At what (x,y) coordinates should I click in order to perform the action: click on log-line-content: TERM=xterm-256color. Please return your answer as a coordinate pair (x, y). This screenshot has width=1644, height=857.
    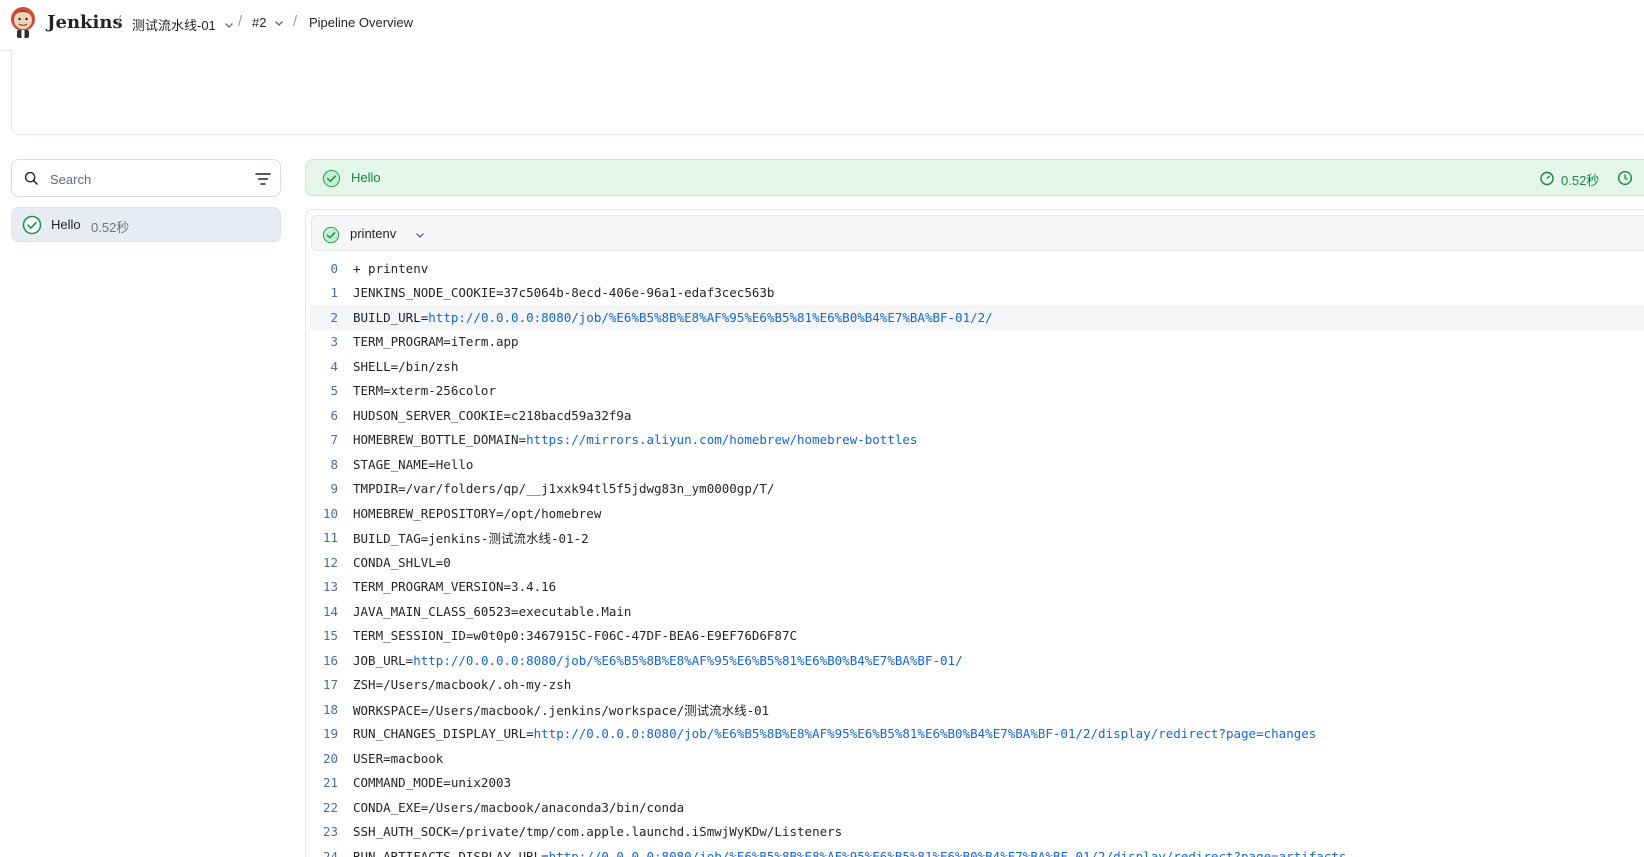
    Looking at the image, I should click on (424, 391).